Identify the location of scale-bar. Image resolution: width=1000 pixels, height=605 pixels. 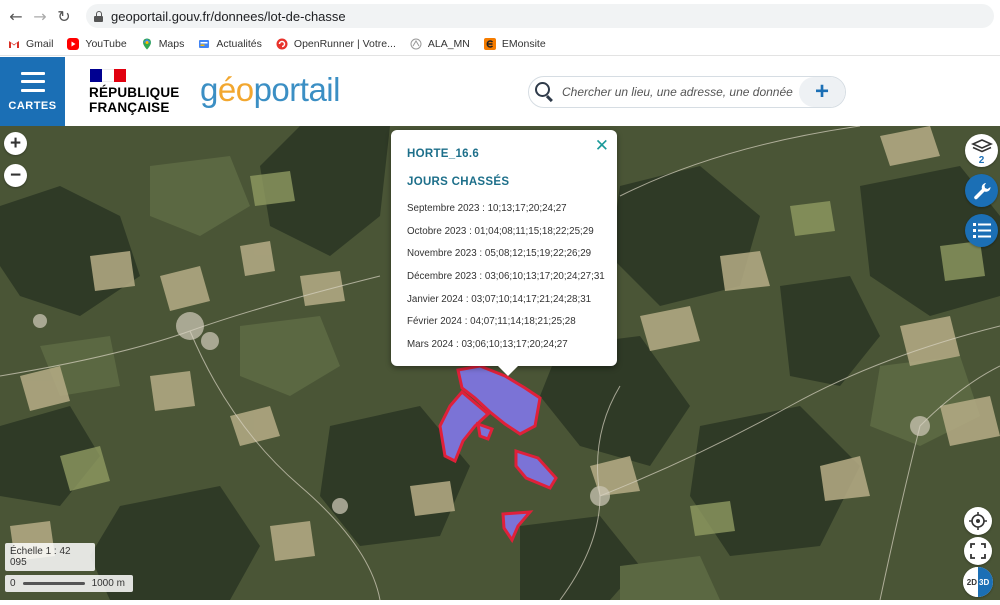
(53, 583).